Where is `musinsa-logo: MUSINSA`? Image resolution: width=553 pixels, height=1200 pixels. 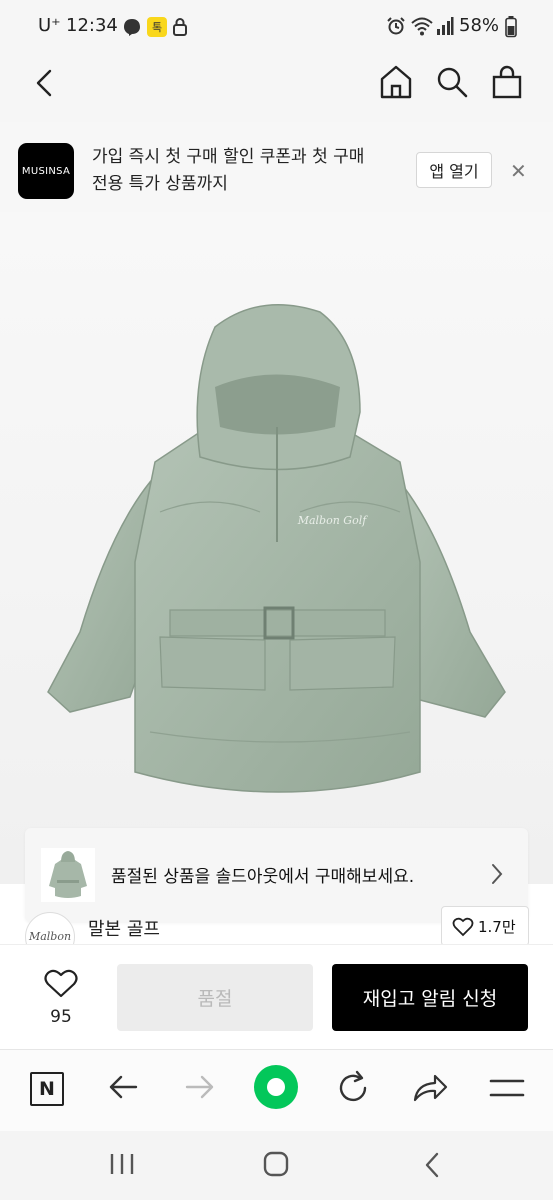 musinsa-logo: MUSINSA is located at coordinates (46, 171).